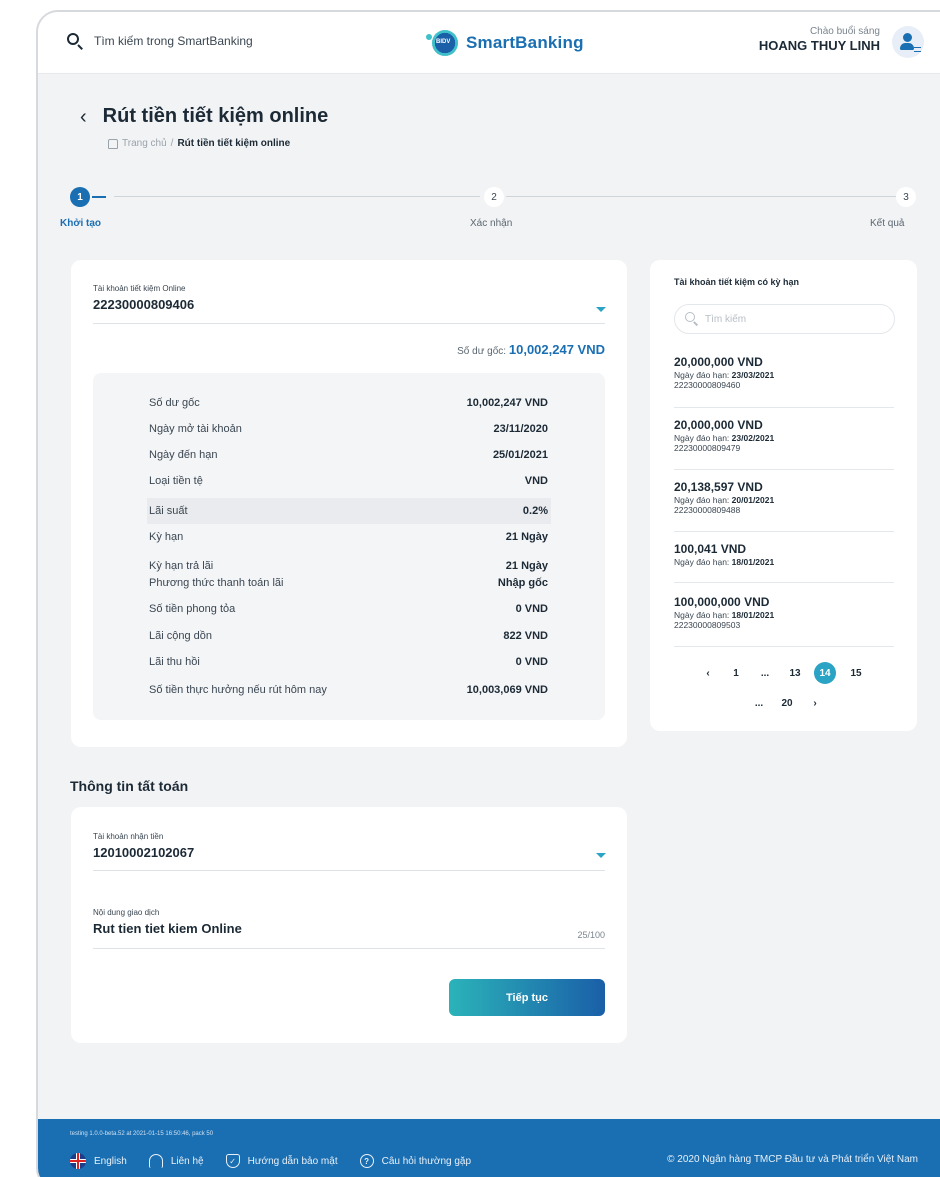  I want to click on step-1-progress, so click(99, 197).